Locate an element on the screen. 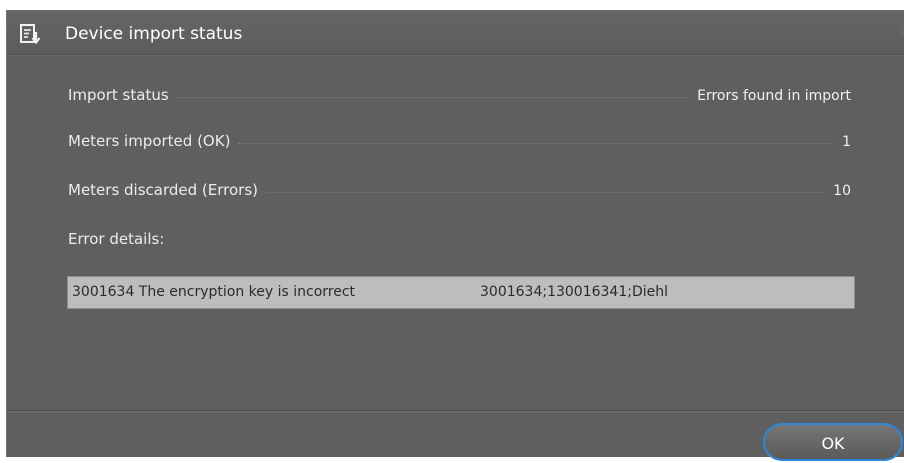 The width and height of the screenshot is (904, 463). import-list-icon is located at coordinates (30, 34).